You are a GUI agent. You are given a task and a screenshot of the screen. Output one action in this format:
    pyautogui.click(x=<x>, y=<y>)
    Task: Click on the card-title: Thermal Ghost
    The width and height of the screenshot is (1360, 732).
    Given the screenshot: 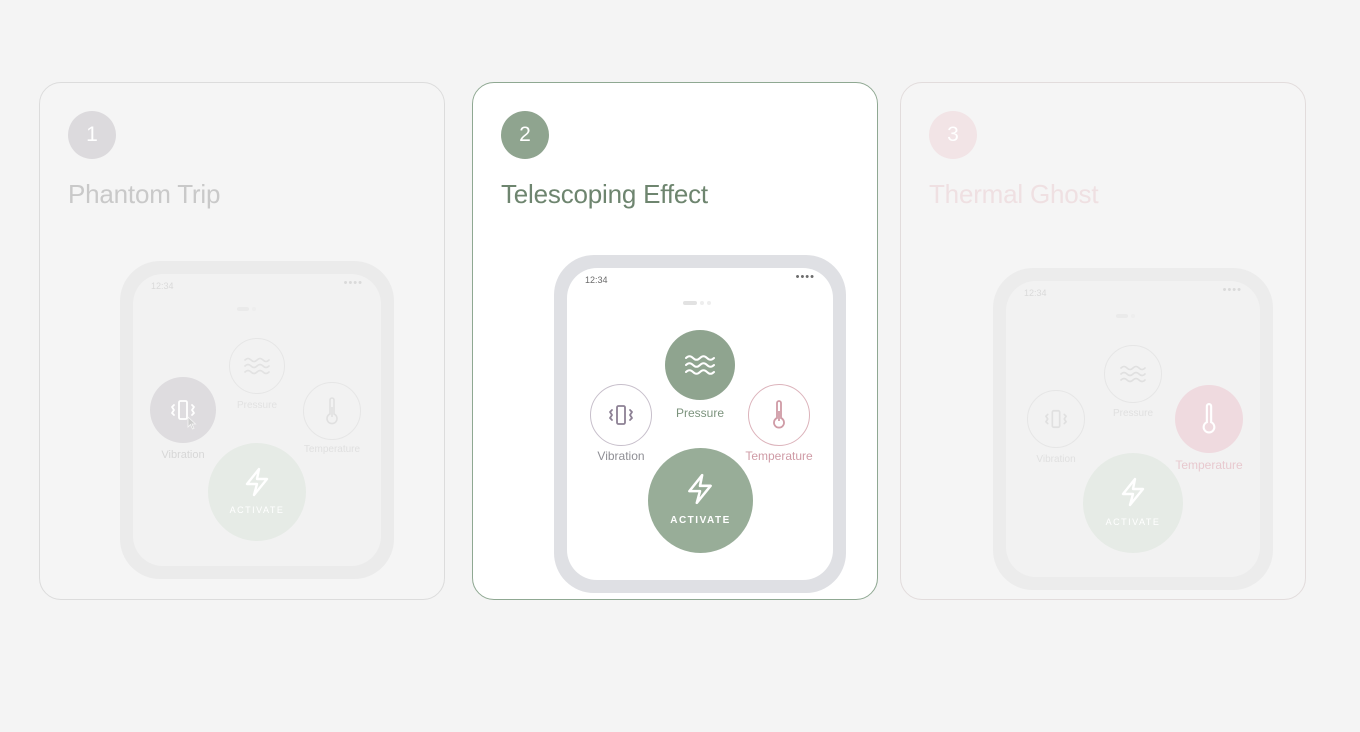 What is the action you would take?
    pyautogui.click(x=1014, y=194)
    